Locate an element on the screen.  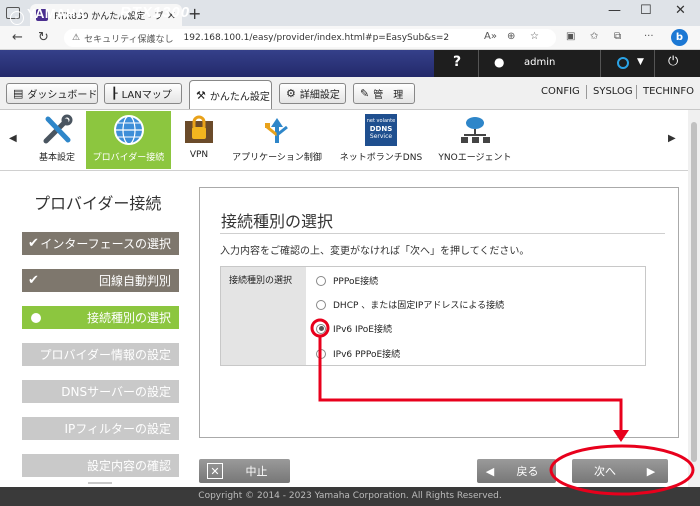
option-pppoe: PPPoE接続 is located at coordinates (347, 280).